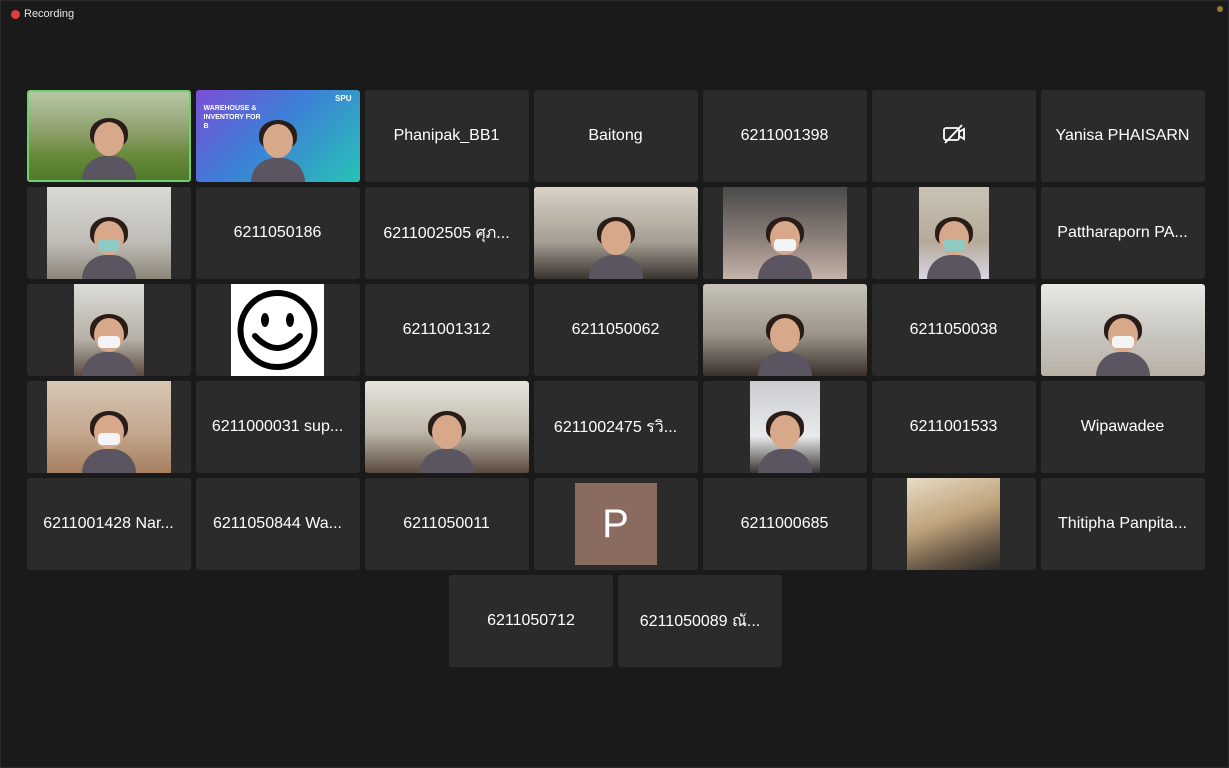 This screenshot has width=1229, height=768. I want to click on participant-tile: 6211001533, so click(953, 427).